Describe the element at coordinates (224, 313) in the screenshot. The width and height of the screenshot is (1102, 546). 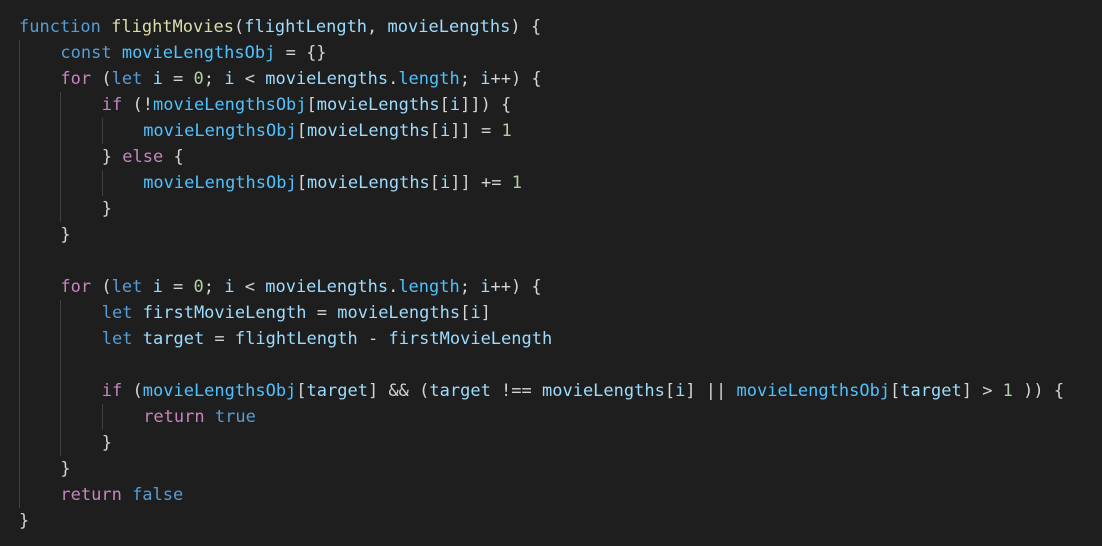
I see `code-token-variable: firstMovieLength` at that location.